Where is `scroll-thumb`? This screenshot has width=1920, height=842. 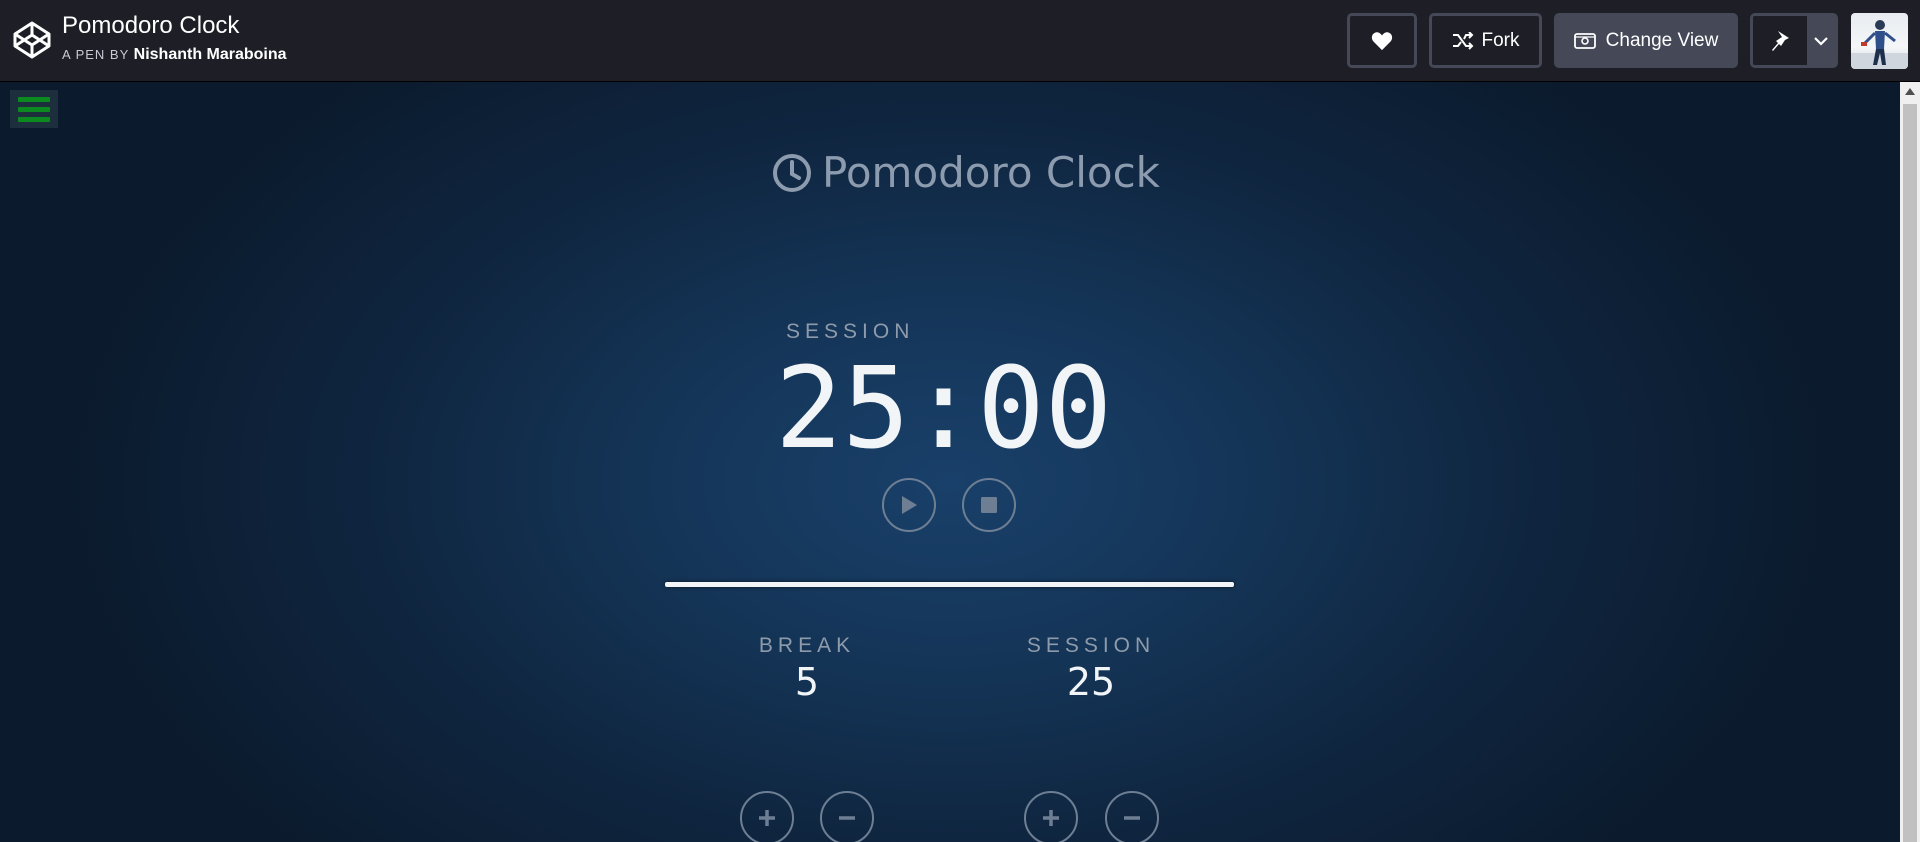
scroll-thumb is located at coordinates (1910, 473).